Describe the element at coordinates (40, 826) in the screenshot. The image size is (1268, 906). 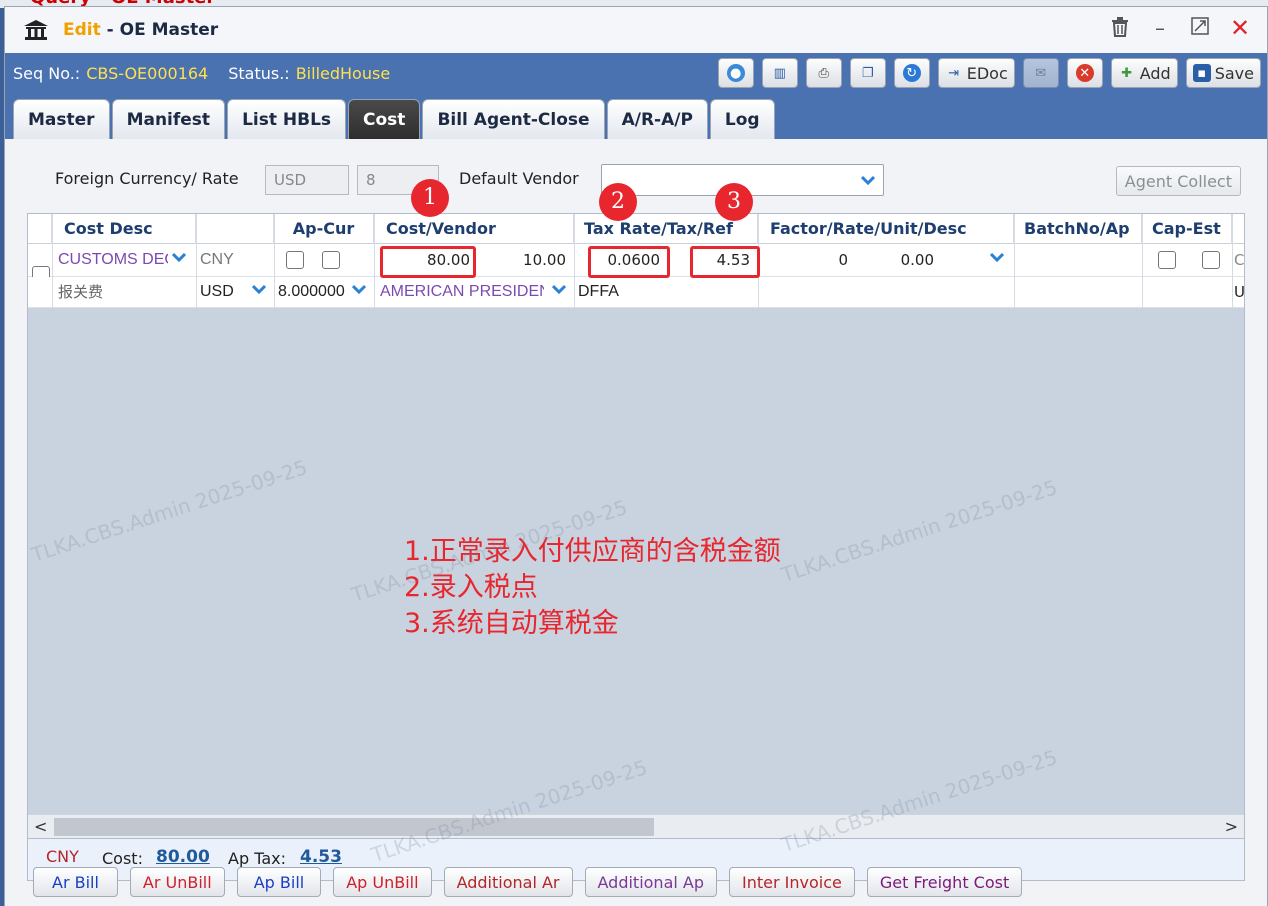
I see `scroll-left-icon: <` at that location.